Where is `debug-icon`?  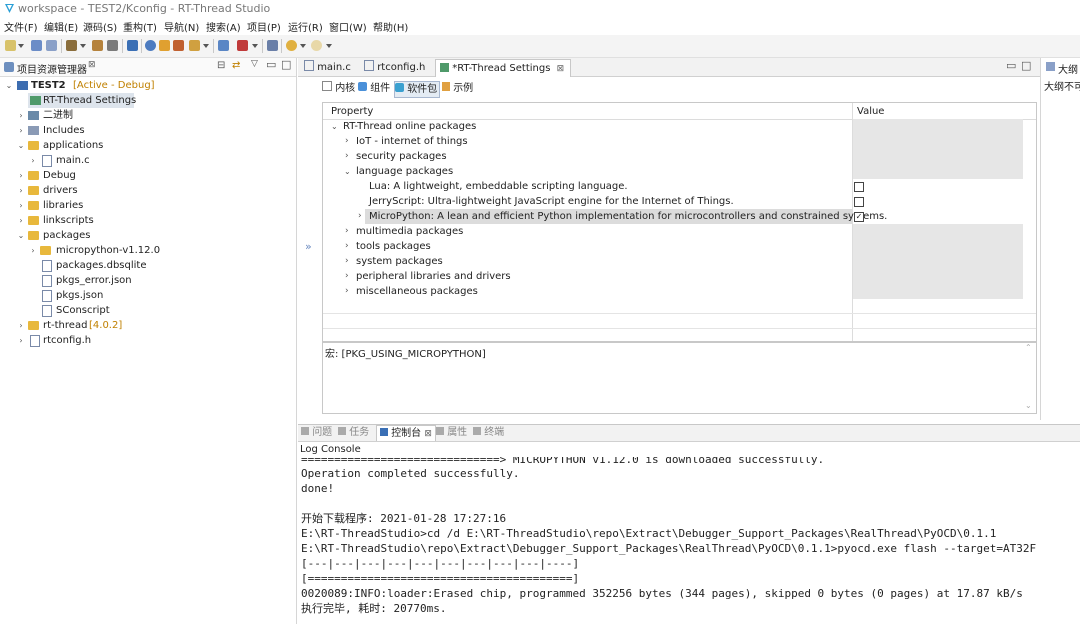
debug-icon is located at coordinates (178, 45).